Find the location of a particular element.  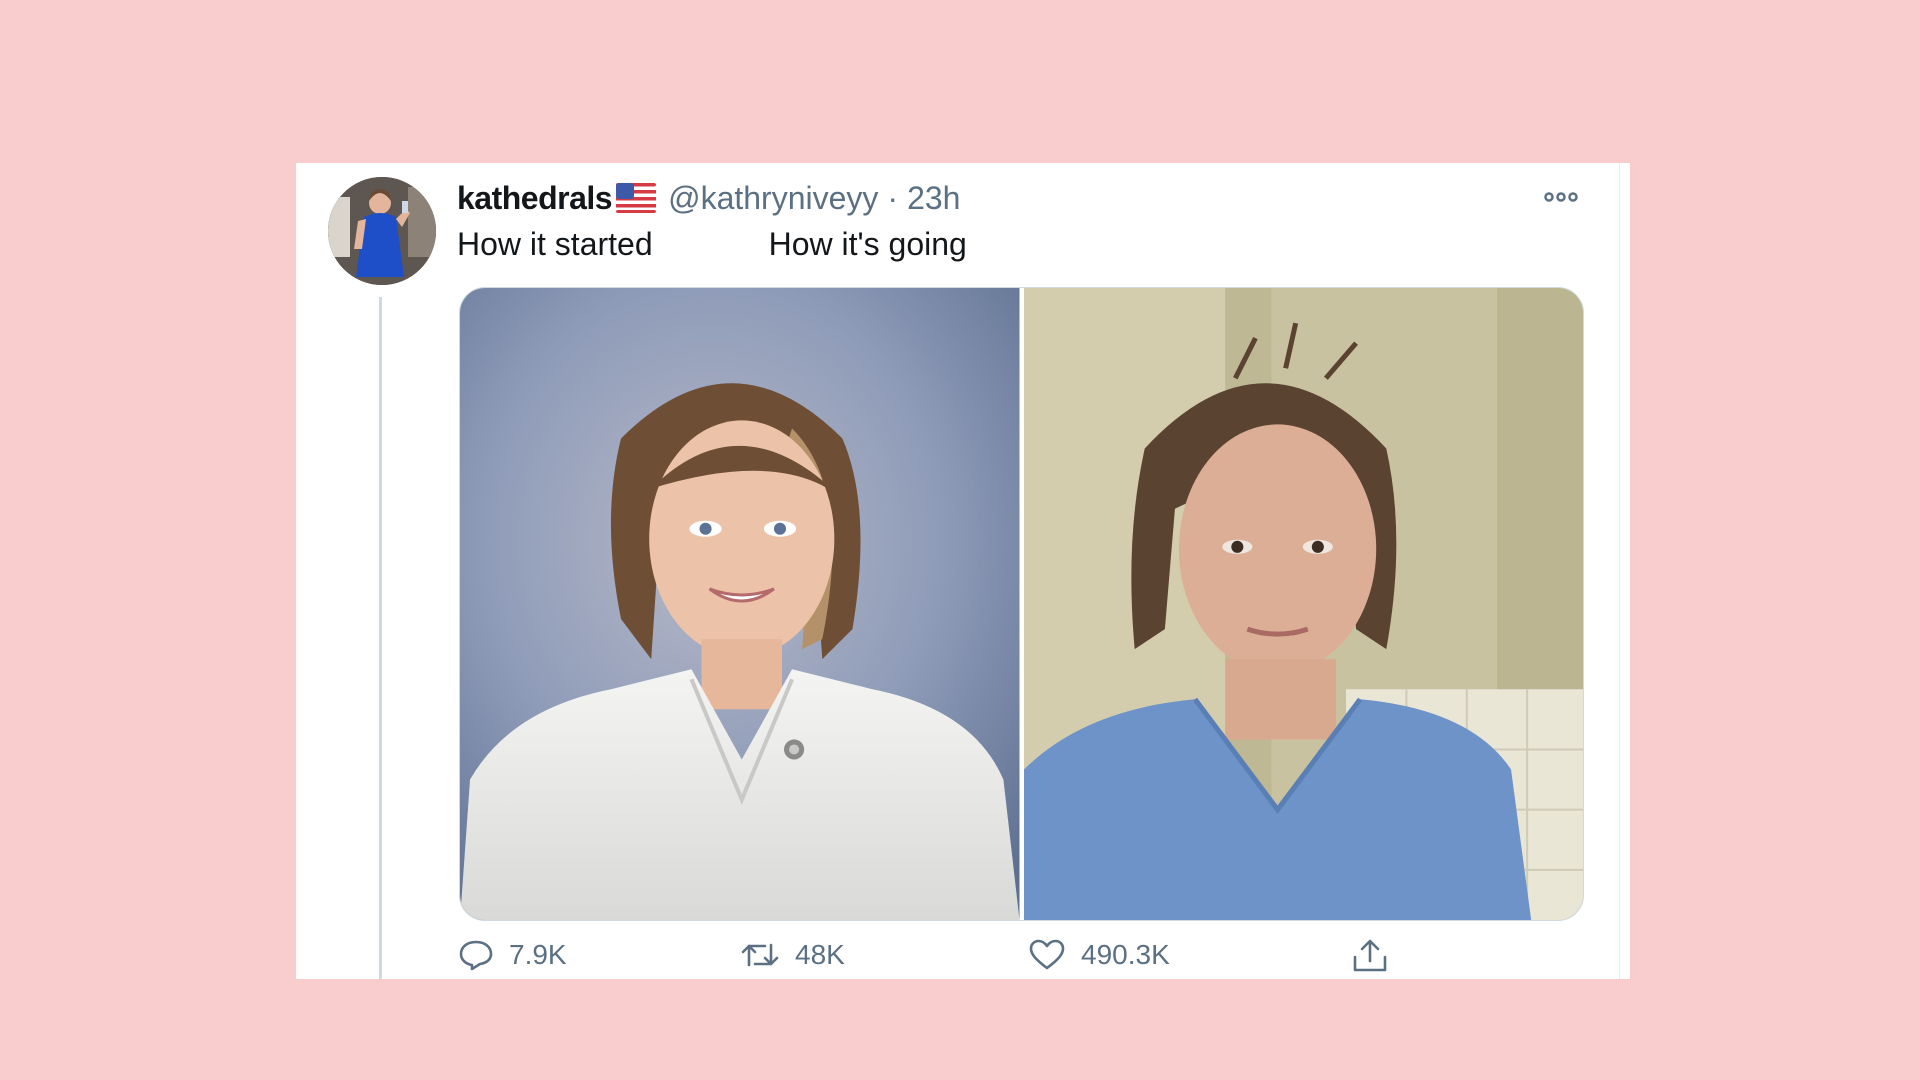

avatar is located at coordinates (382, 231).